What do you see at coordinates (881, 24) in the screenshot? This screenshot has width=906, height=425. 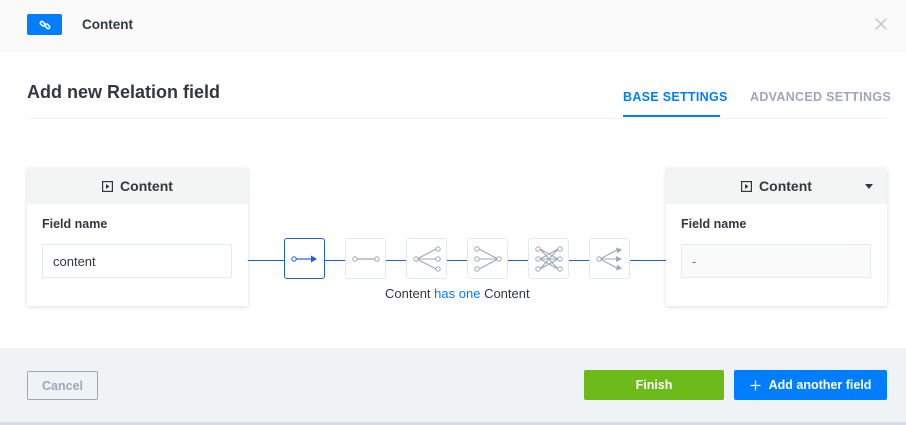 I see `close-icon` at bounding box center [881, 24].